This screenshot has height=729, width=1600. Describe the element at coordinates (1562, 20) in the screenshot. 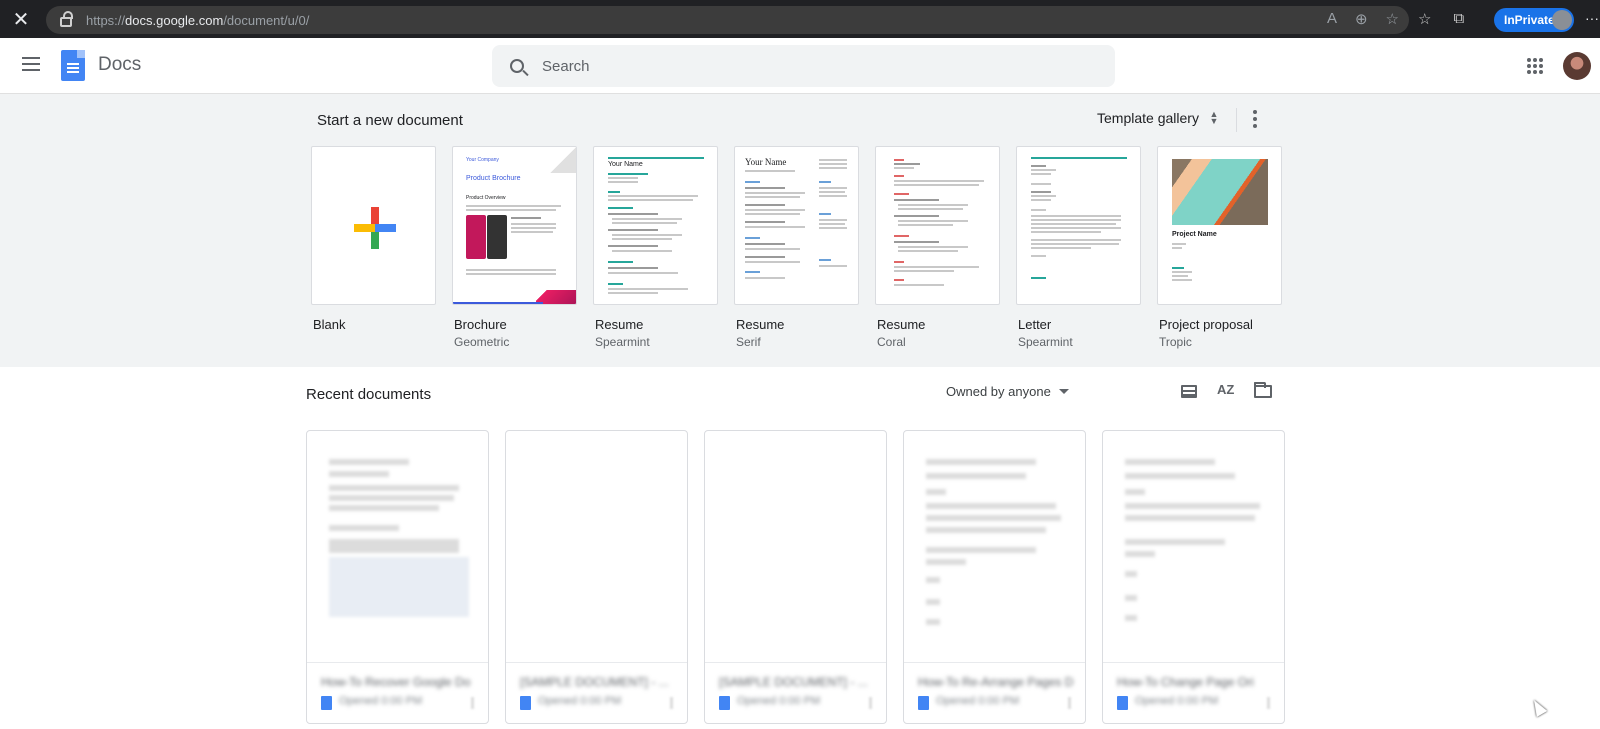

I see `profile-avatar` at that location.